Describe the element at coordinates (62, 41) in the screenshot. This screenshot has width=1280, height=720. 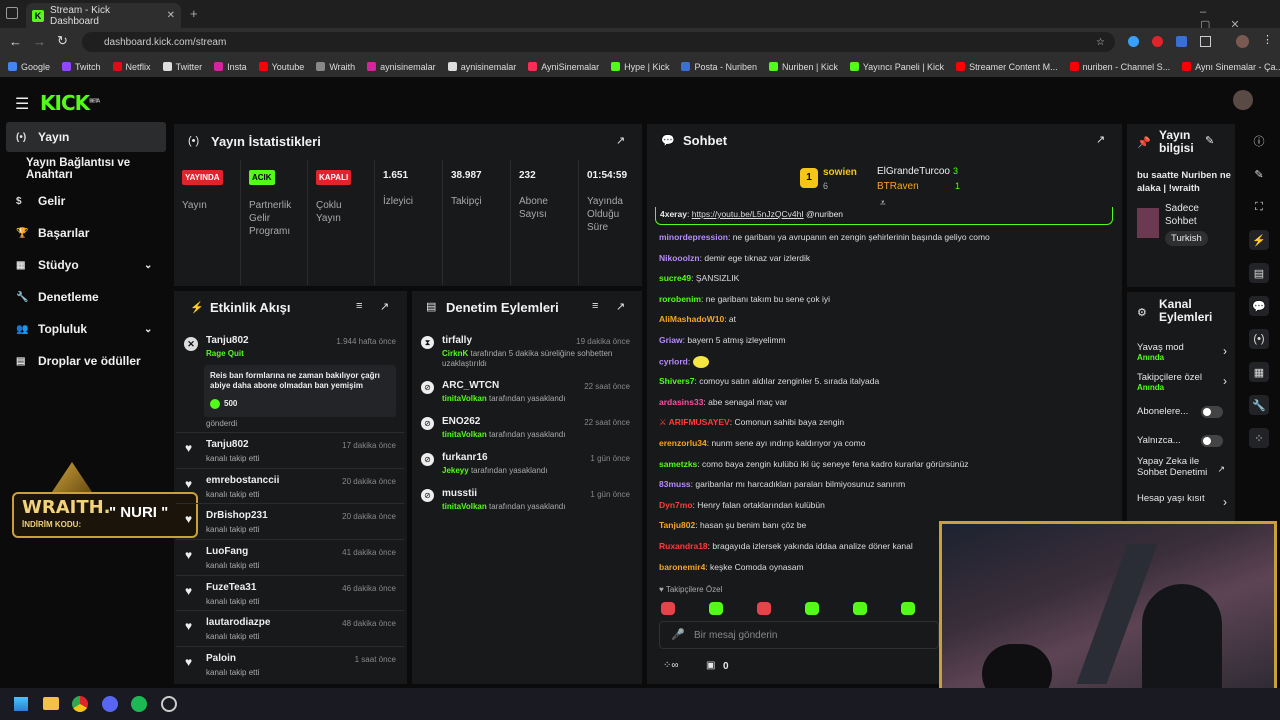
I see `reload-icon: ↻` at that location.